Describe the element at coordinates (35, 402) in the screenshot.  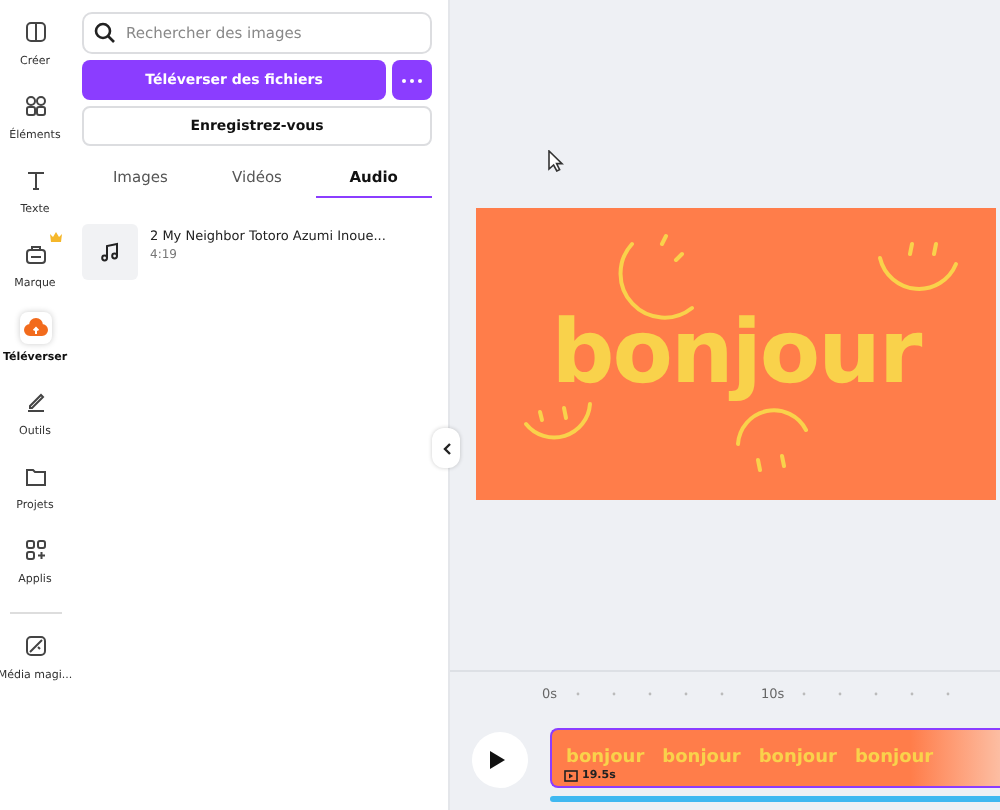
I see `pen-icon` at that location.